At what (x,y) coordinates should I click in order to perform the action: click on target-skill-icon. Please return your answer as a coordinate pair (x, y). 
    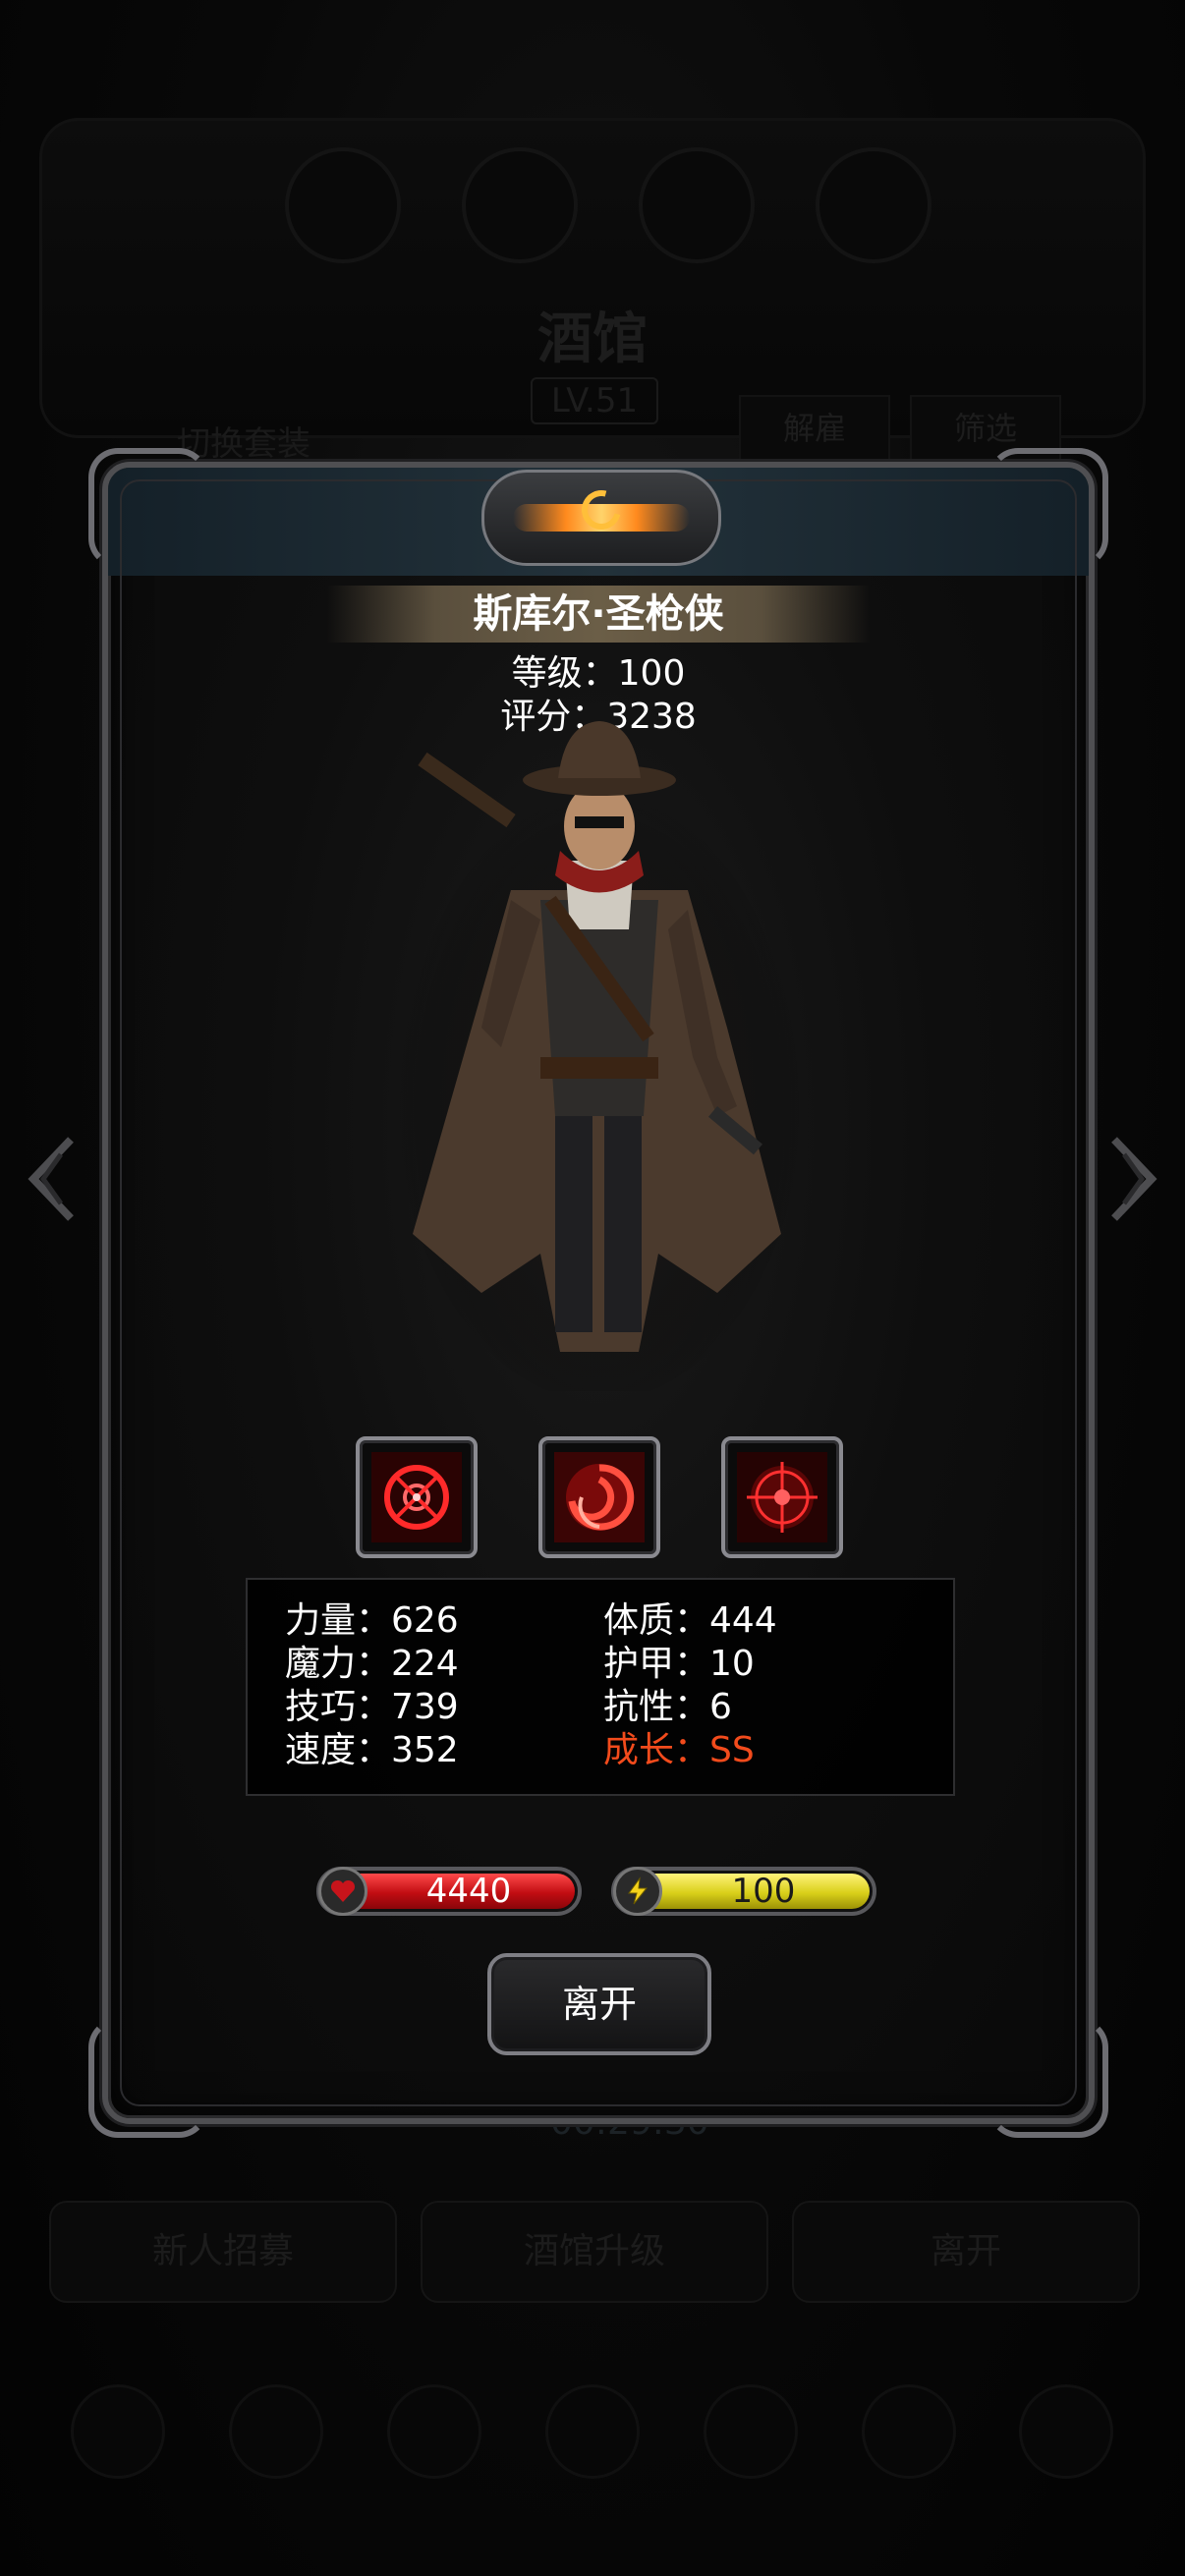
    Looking at the image, I should click on (782, 1497).